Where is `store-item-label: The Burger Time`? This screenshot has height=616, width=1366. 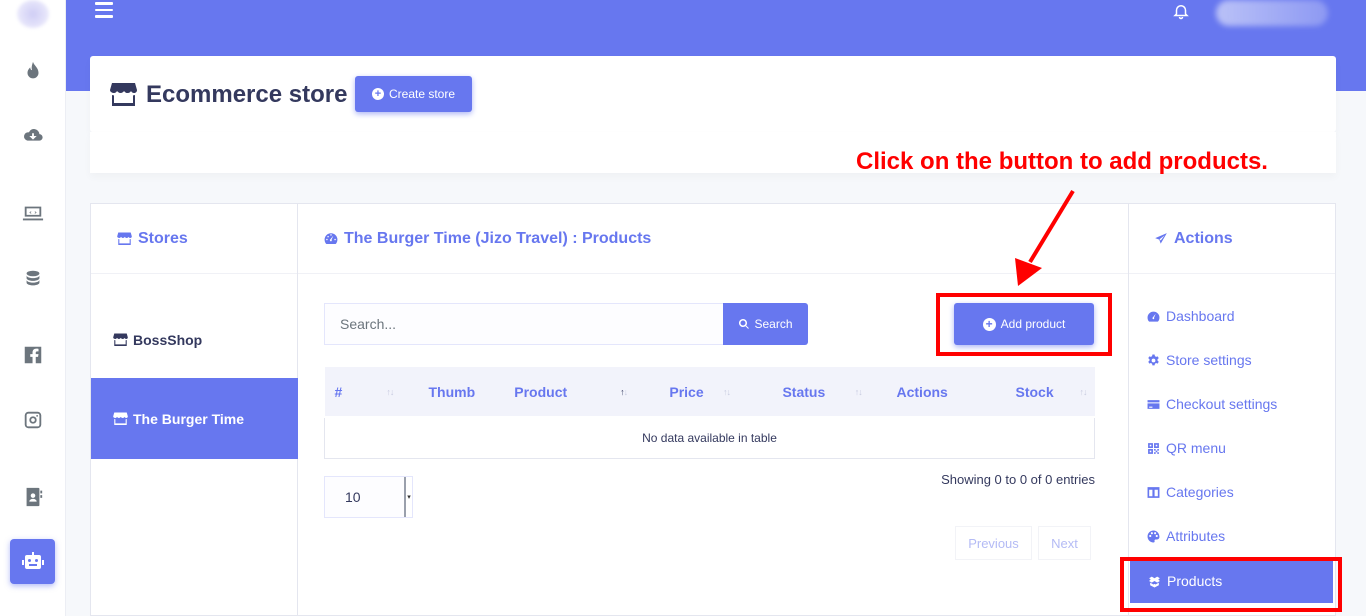
store-item-label: The Burger Time is located at coordinates (188, 418).